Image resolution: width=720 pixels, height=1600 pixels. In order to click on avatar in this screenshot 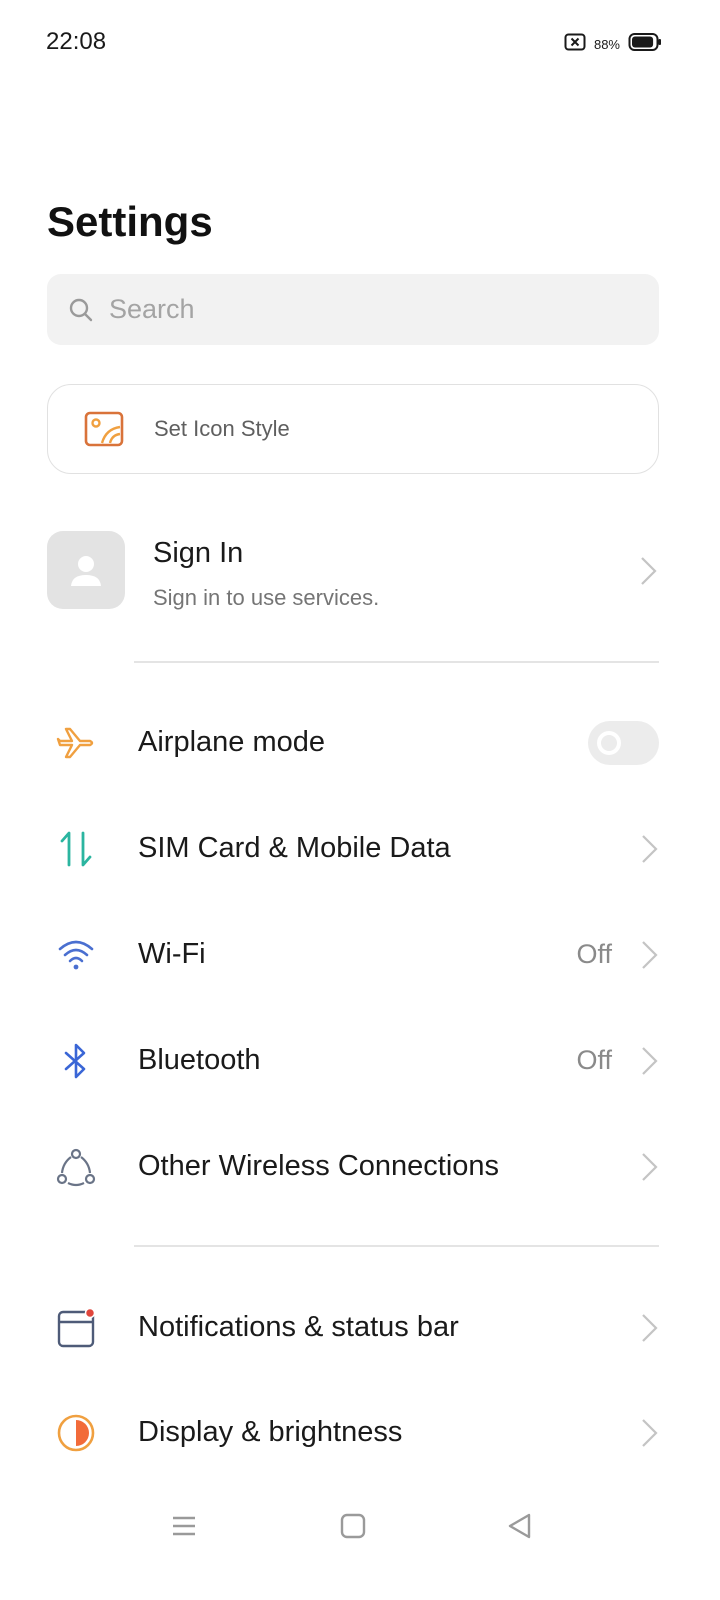, I will do `click(86, 570)`.